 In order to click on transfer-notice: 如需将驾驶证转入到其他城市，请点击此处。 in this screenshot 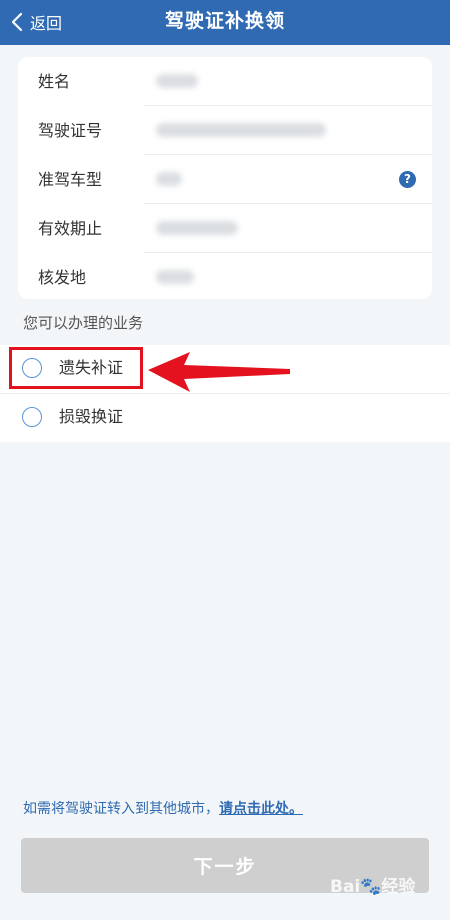, I will do `click(163, 808)`.